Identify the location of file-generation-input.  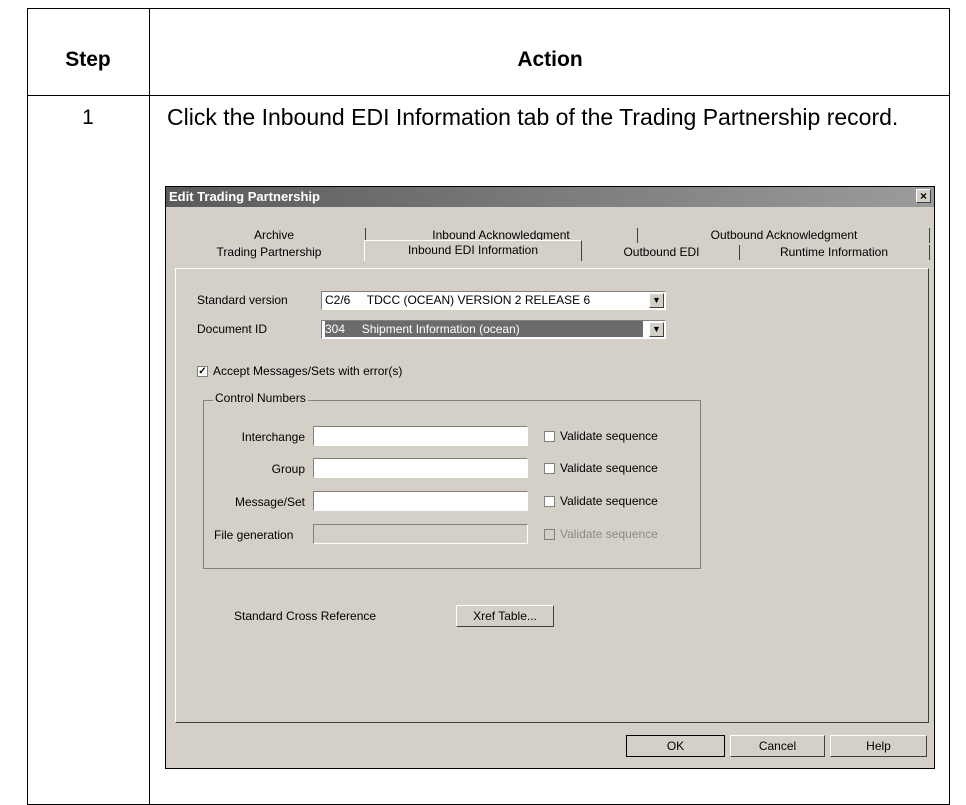
(420, 534).